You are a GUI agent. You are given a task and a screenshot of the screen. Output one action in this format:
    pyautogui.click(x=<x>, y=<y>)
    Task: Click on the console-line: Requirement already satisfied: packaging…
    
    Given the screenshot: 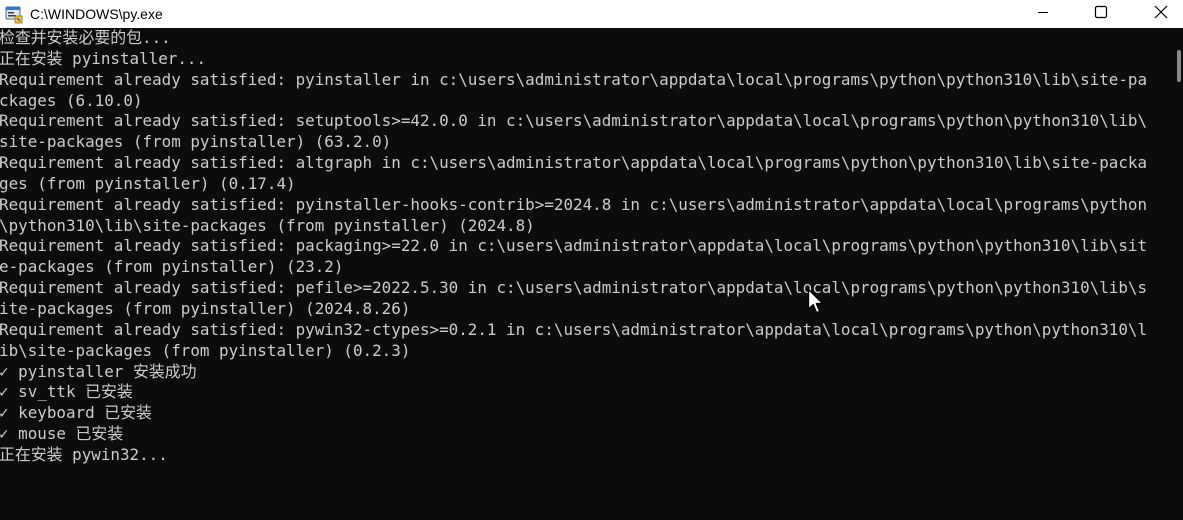 What is the action you would take?
    pyautogui.click(x=574, y=246)
    